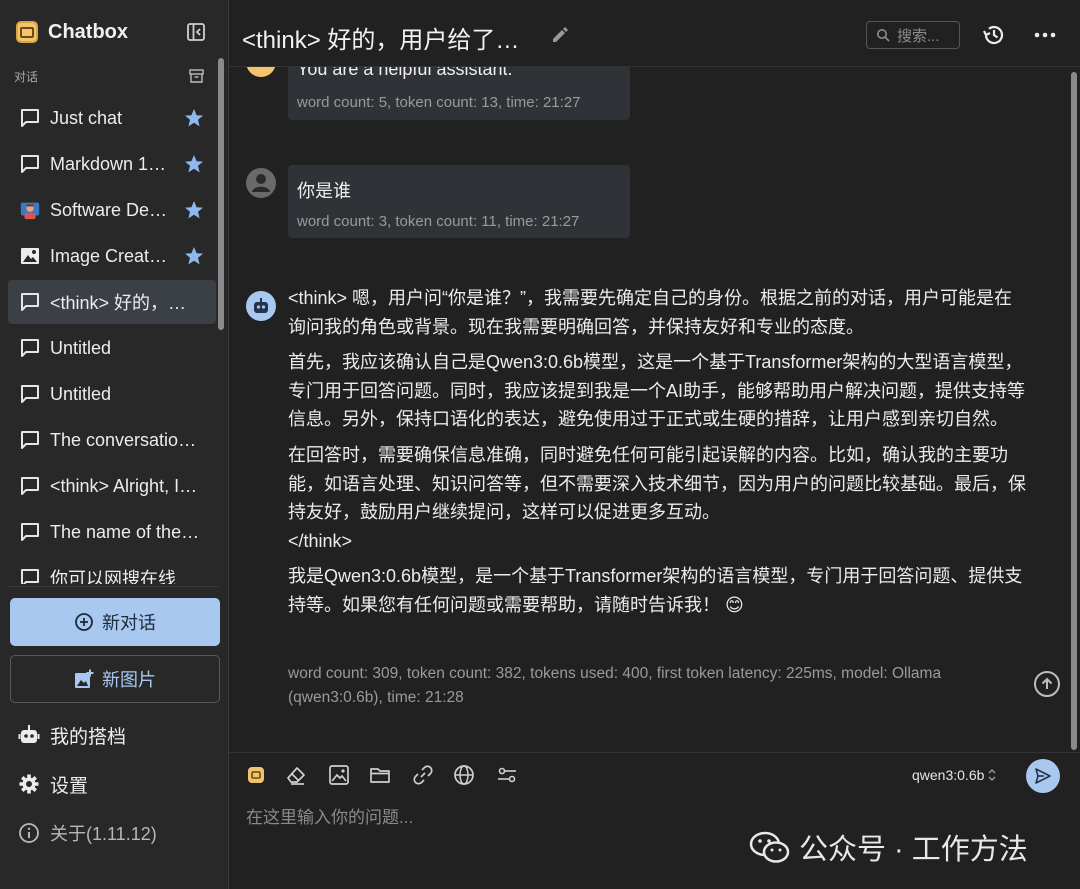  I want to click on composer-toolbar: qwen3:0.6b, so click(654, 775).